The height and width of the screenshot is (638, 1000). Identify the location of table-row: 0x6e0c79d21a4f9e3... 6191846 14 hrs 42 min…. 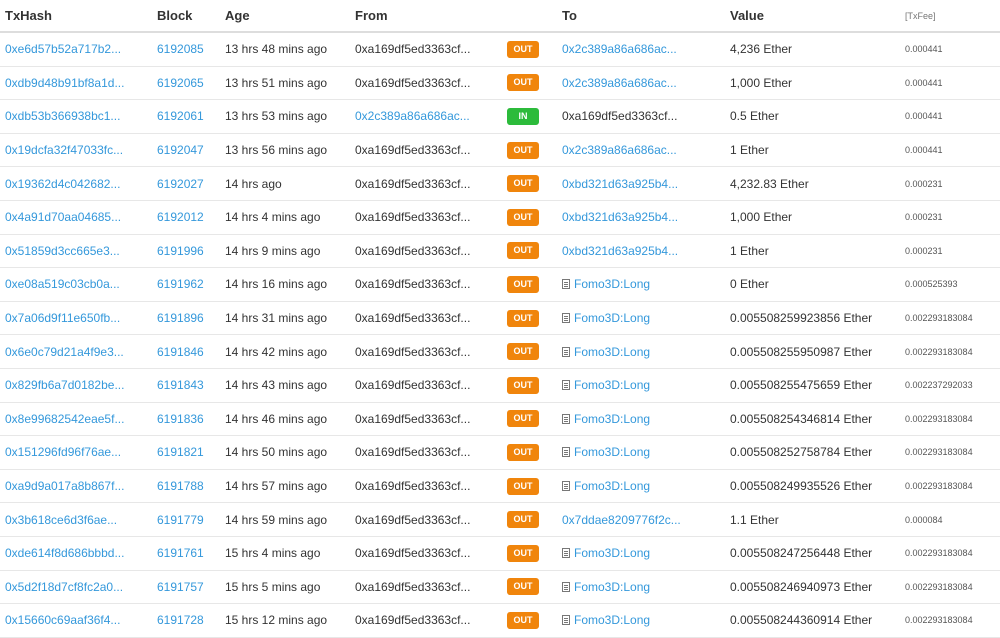
(500, 351).